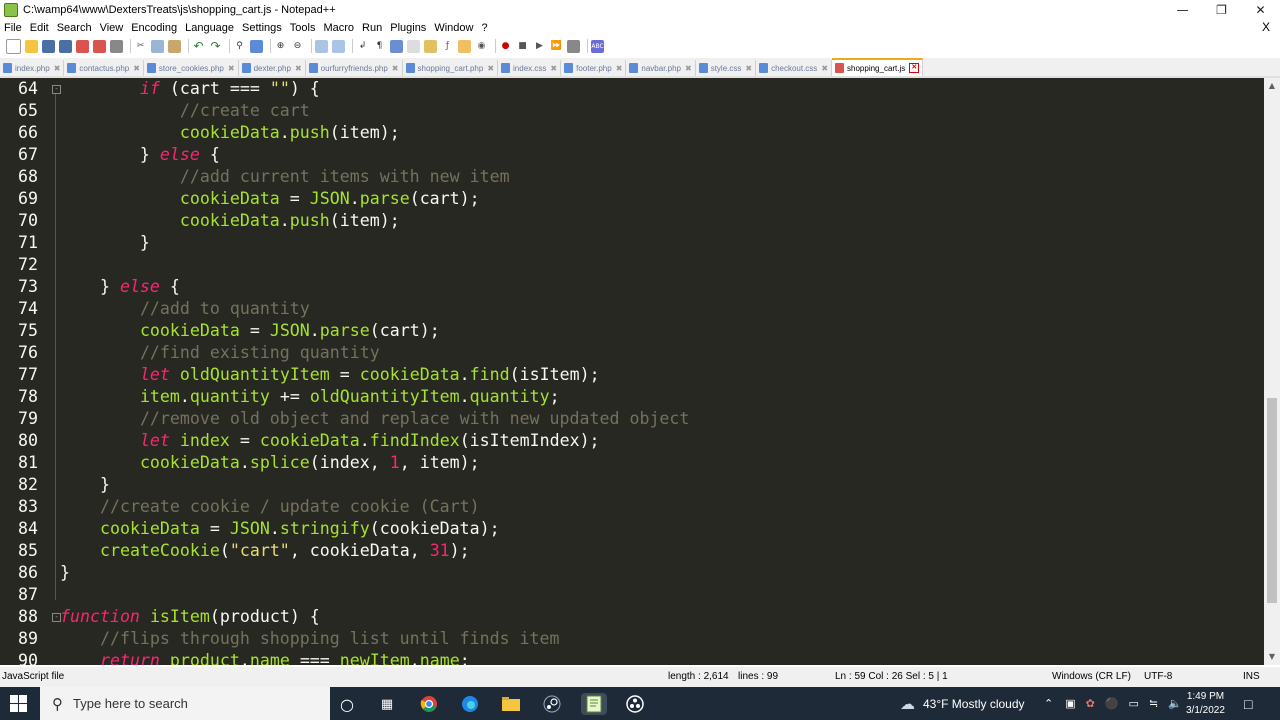 This screenshot has height=720, width=1280. Describe the element at coordinates (511, 704) in the screenshot. I see `file-explorer-icon` at that location.